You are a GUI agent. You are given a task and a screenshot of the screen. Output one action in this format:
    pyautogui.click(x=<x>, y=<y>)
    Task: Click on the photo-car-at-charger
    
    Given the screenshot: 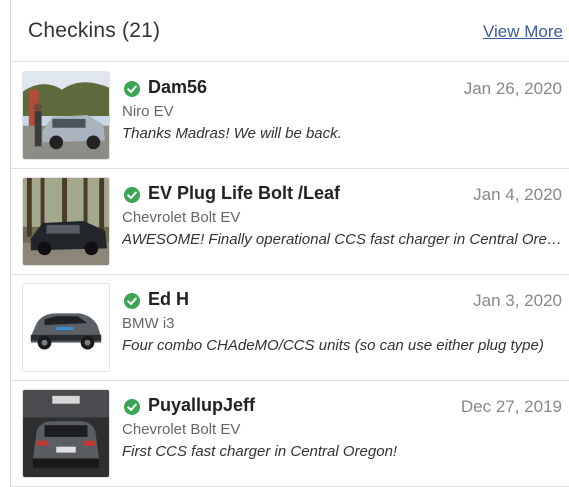 What is the action you would take?
    pyautogui.click(x=66, y=115)
    